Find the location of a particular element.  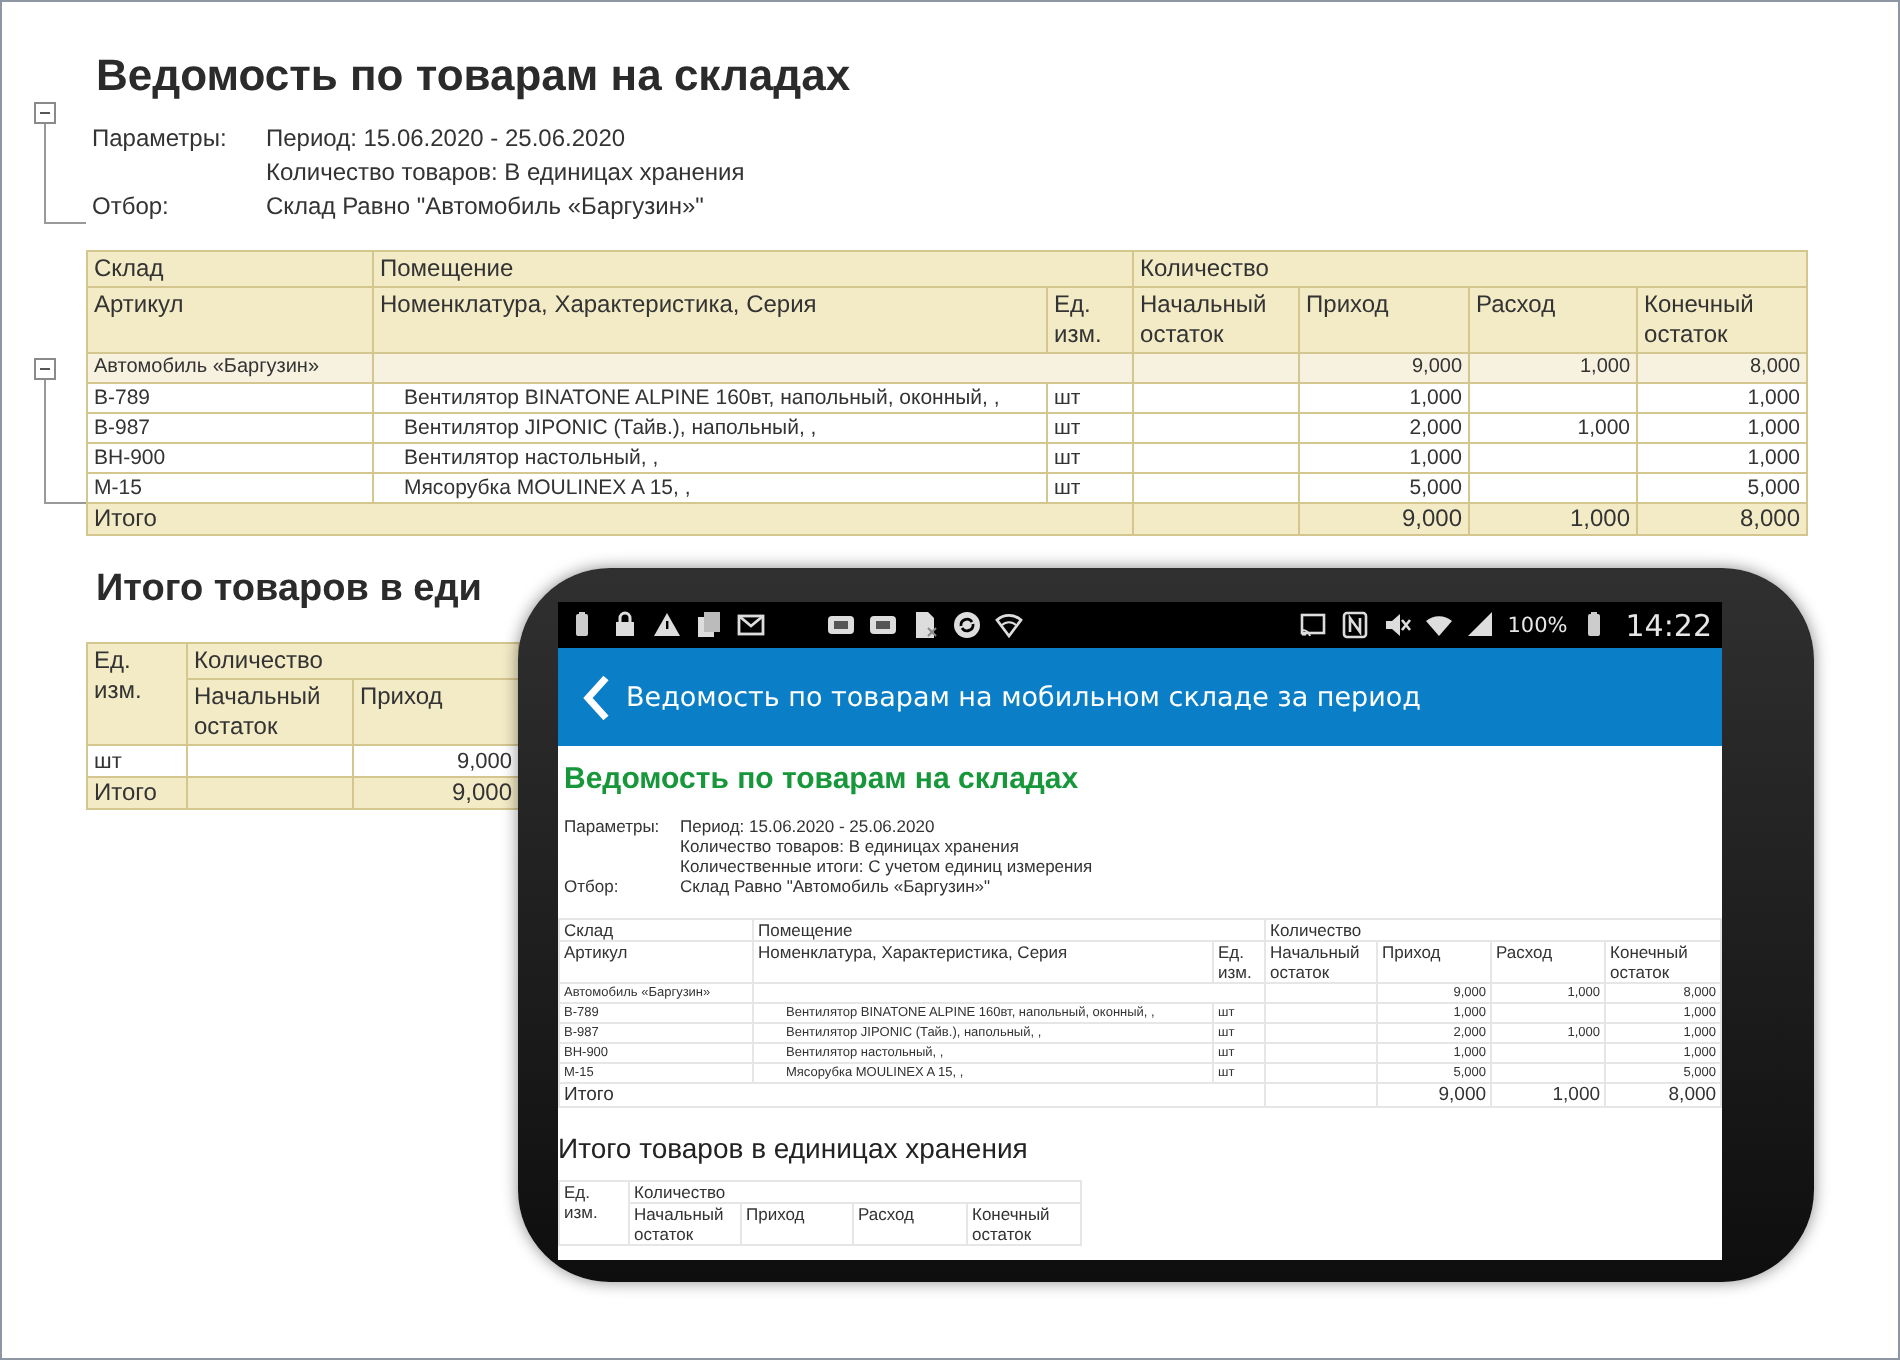

group-cell: 1,000 is located at coordinates (1553, 368).